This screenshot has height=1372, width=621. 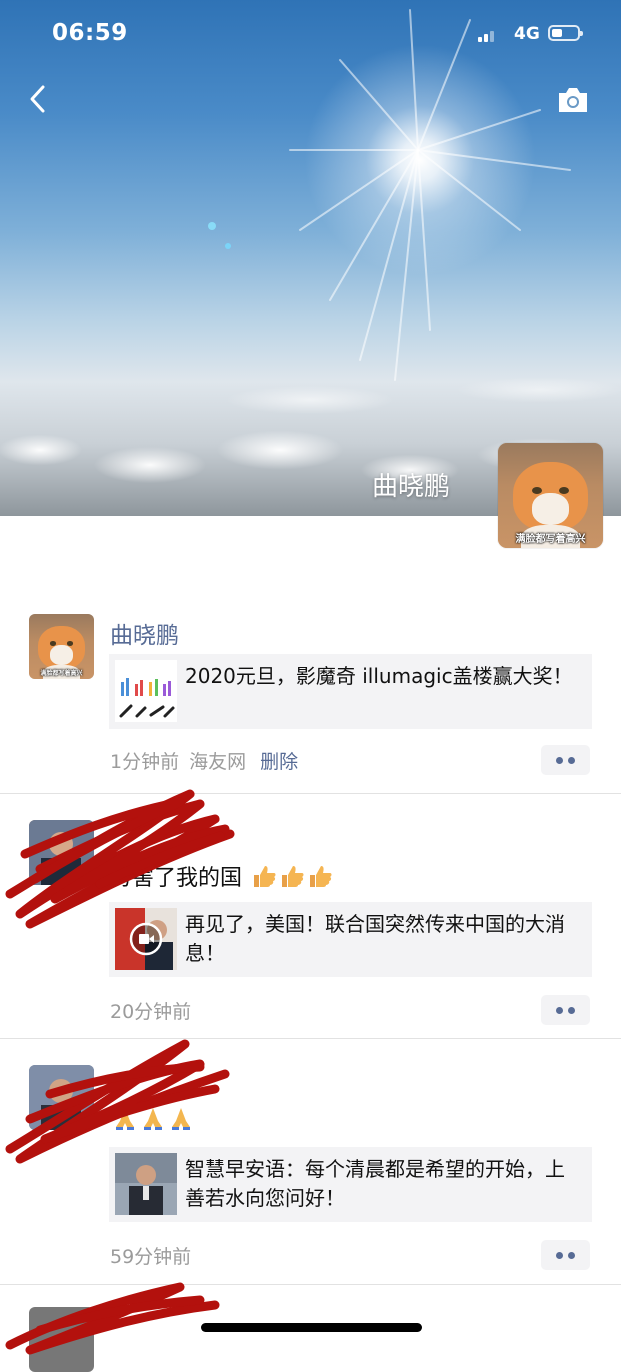 I want to click on battery-icon, so click(x=565, y=33).